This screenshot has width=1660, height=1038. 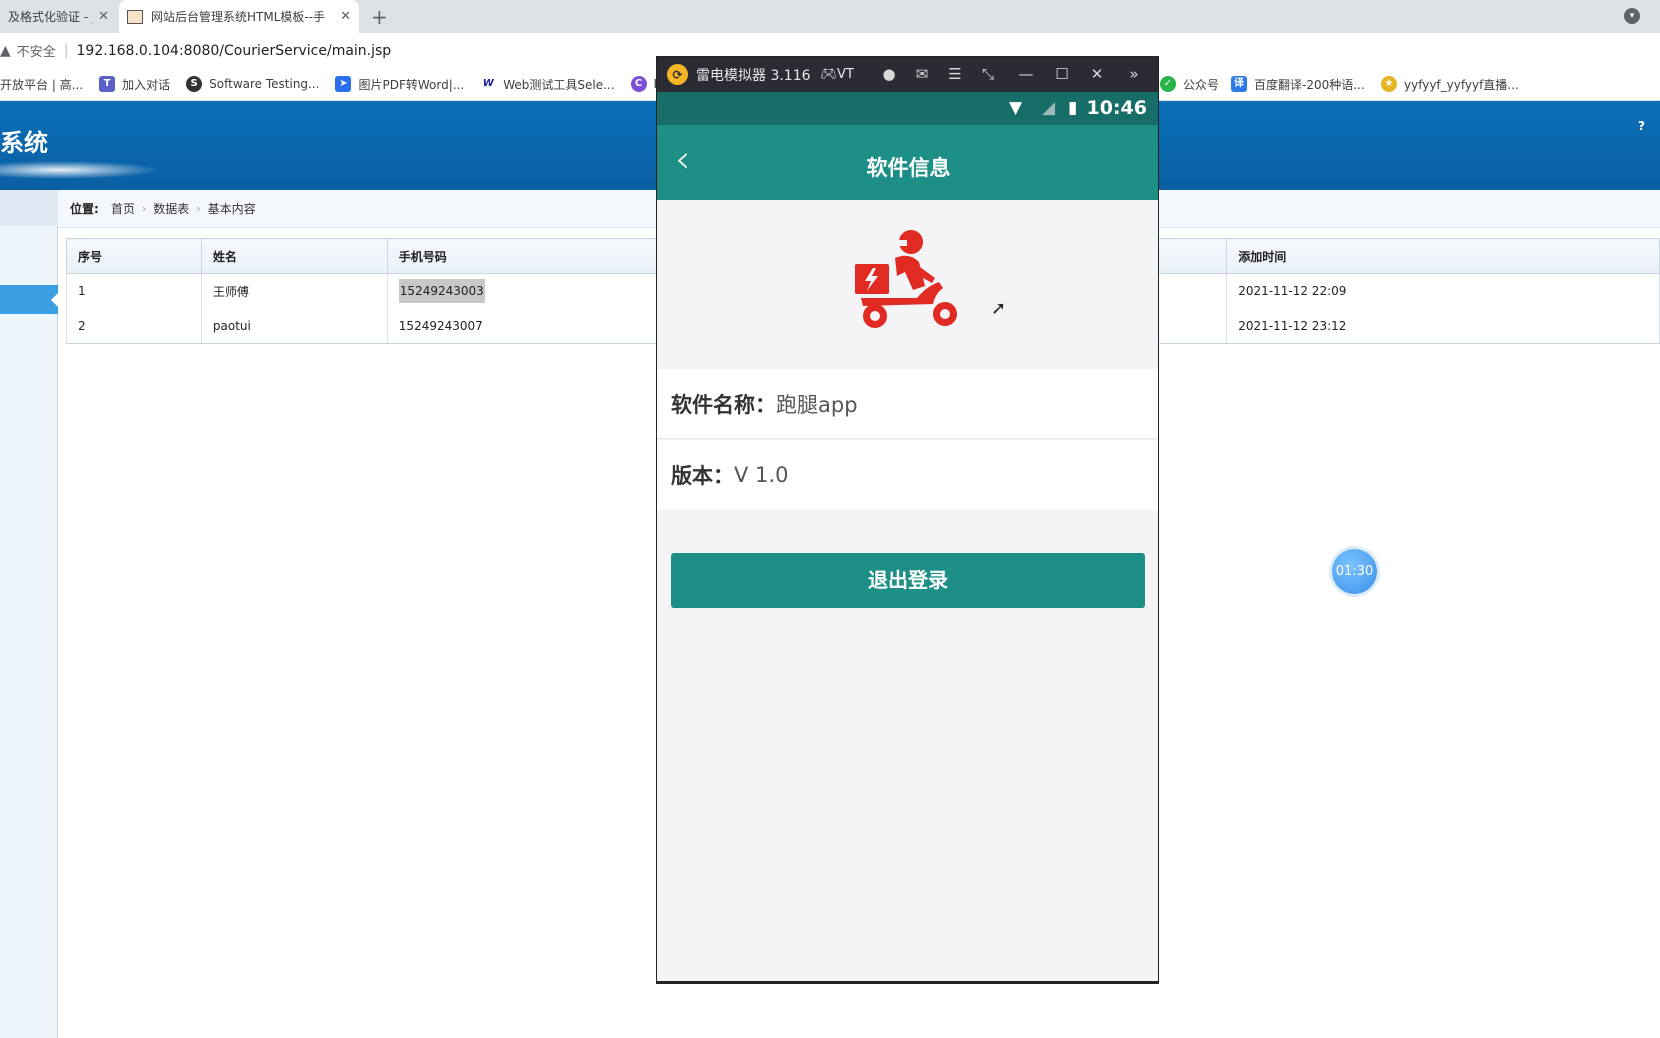 What do you see at coordinates (294, 256) in the screenshot?
I see `column-header: 姓名` at bounding box center [294, 256].